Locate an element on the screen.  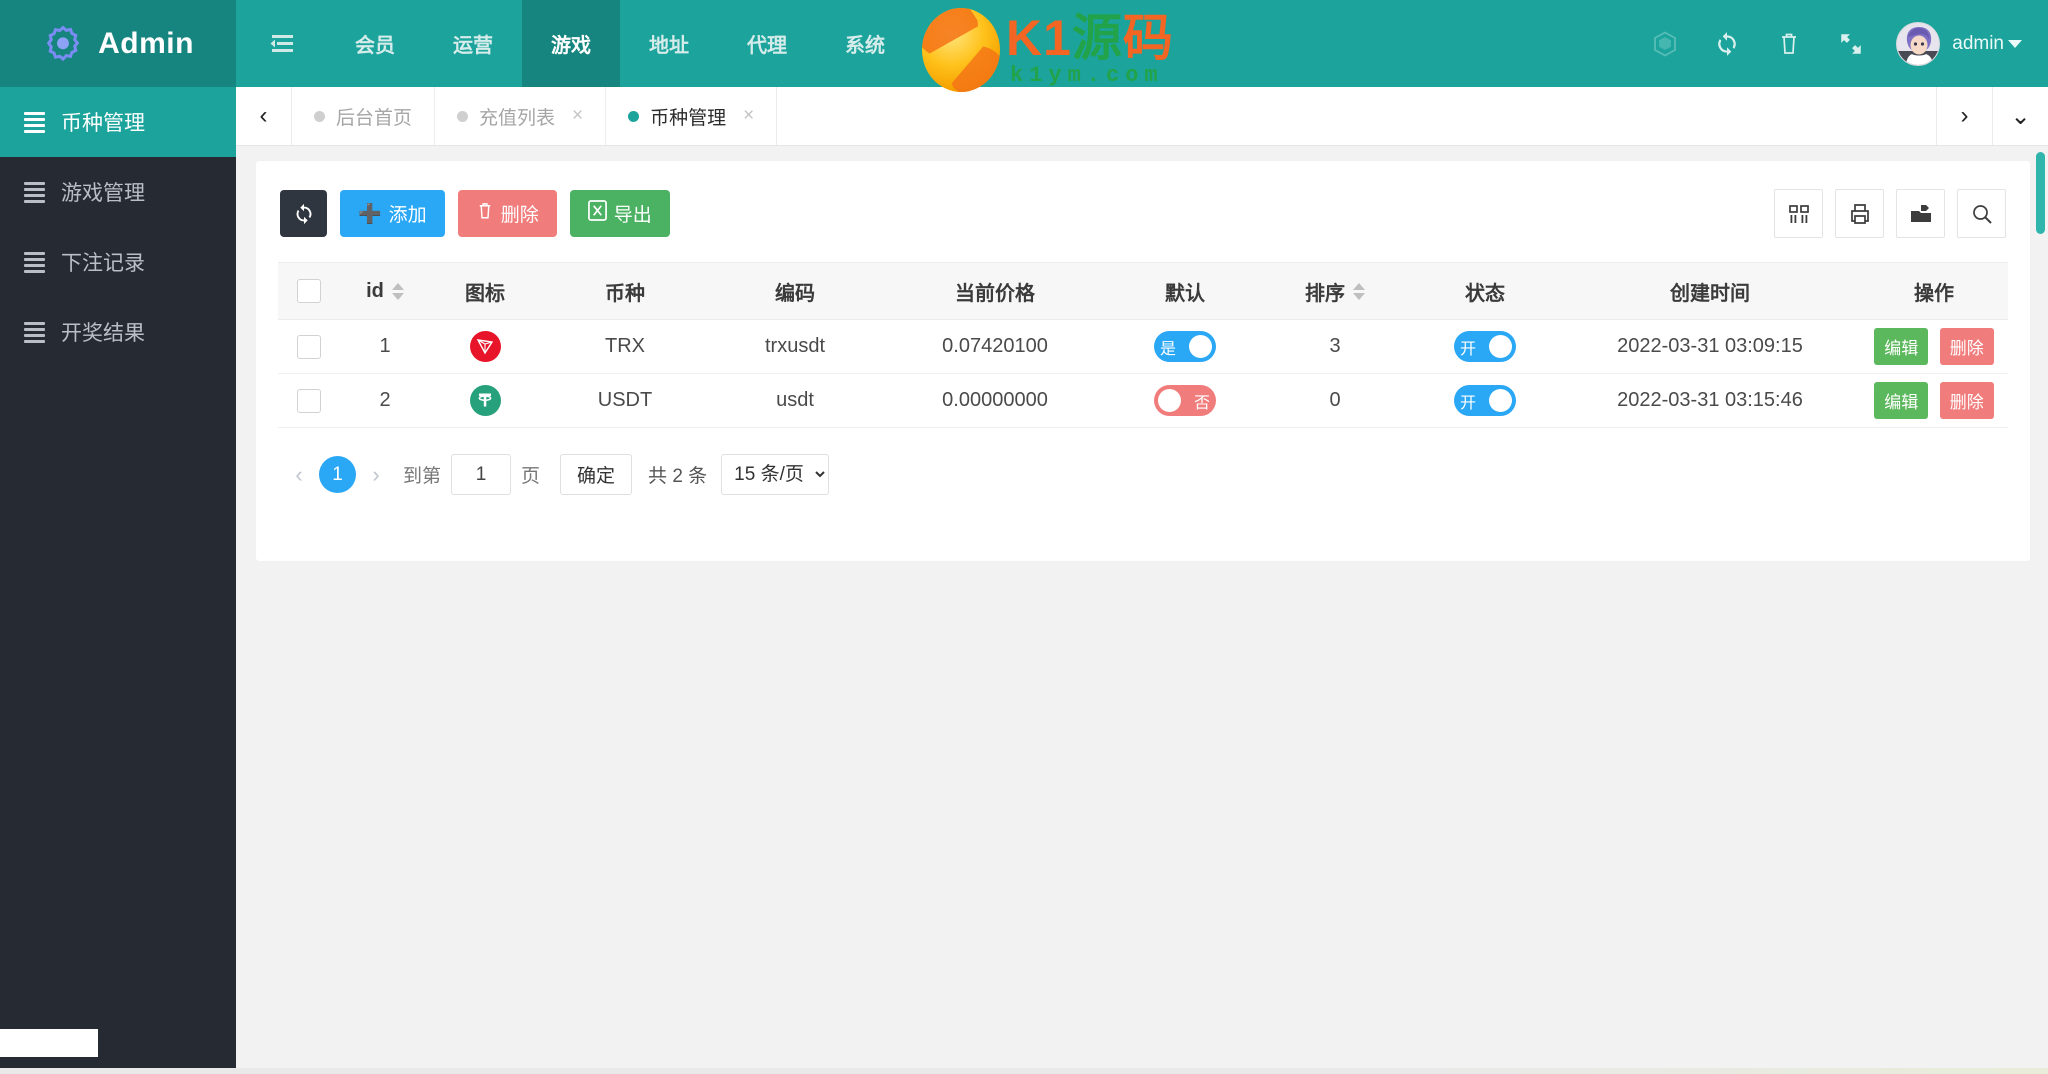
select-all-checkbox is located at coordinates (309, 291).